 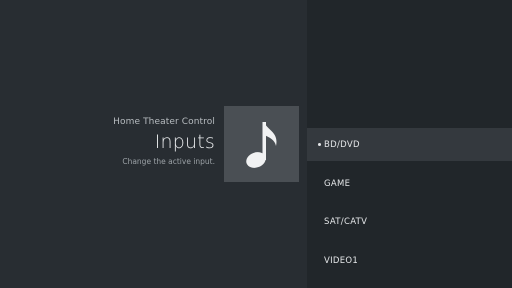 What do you see at coordinates (341, 260) in the screenshot?
I see `list-item-label: VIDEO1` at bounding box center [341, 260].